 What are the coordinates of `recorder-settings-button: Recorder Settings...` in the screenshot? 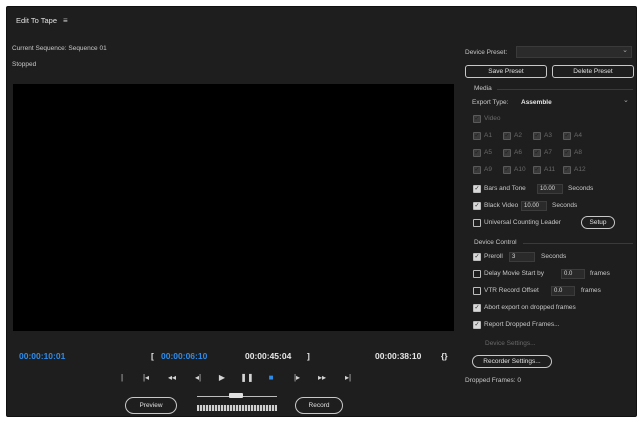 It's located at (512, 361).